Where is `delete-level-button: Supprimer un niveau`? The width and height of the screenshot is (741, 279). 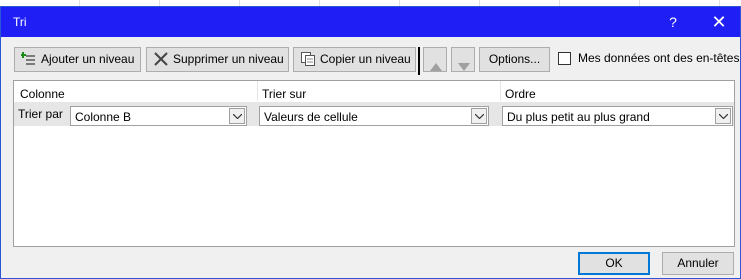 delete-level-button: Supprimer un niveau is located at coordinates (217, 59).